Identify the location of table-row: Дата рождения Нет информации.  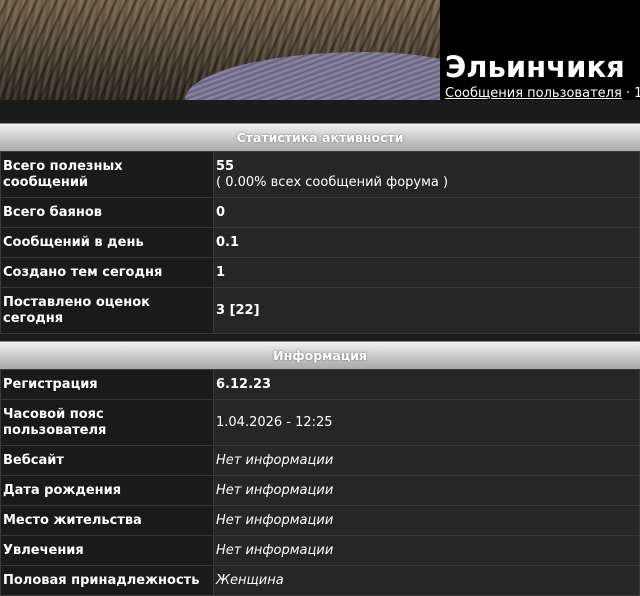
(320, 490).